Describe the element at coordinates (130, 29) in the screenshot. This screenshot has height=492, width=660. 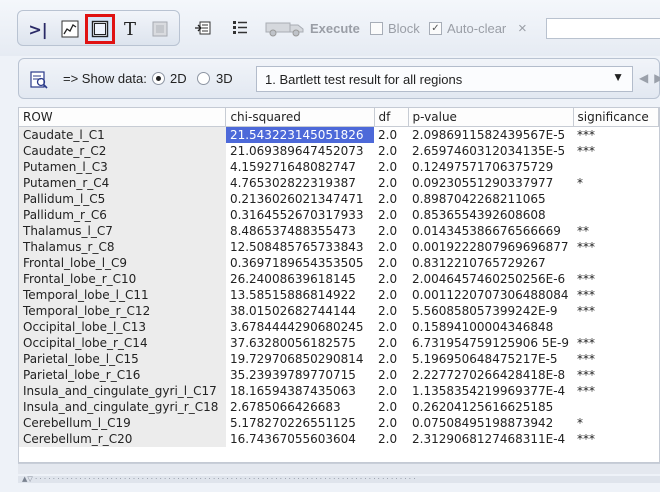
I see `text-mode-button: T` at that location.